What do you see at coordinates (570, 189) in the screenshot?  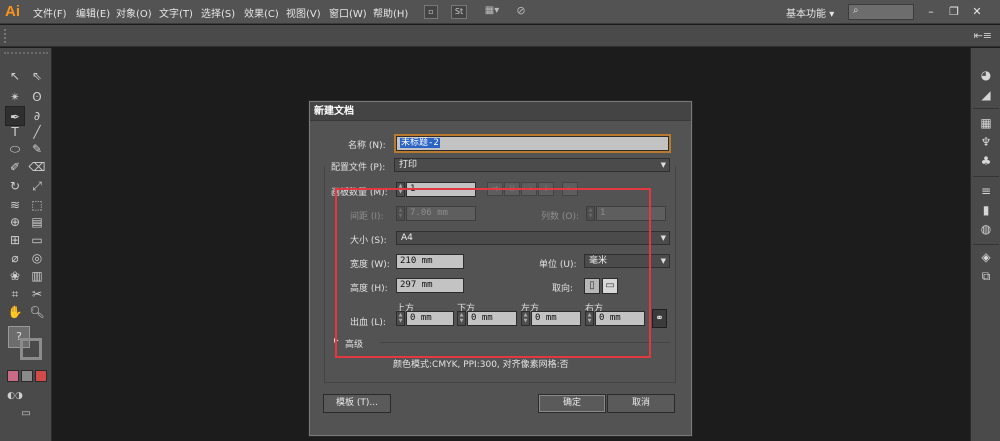 I see `change-to-rtl-icon: ←` at bounding box center [570, 189].